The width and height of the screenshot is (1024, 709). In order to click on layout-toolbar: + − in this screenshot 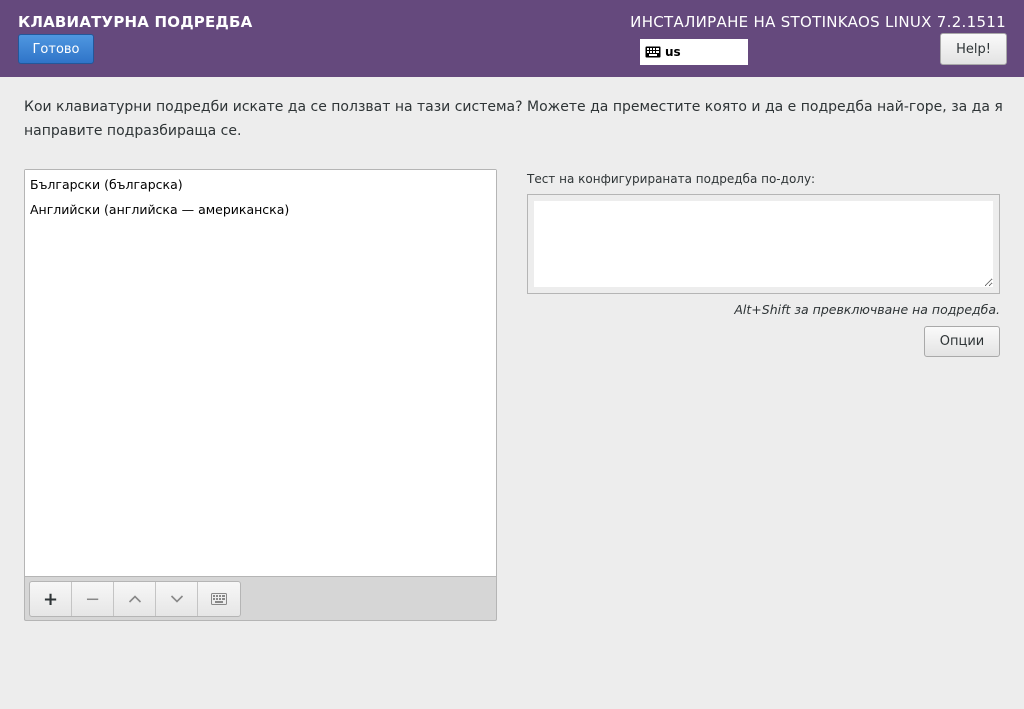, I will do `click(135, 599)`.